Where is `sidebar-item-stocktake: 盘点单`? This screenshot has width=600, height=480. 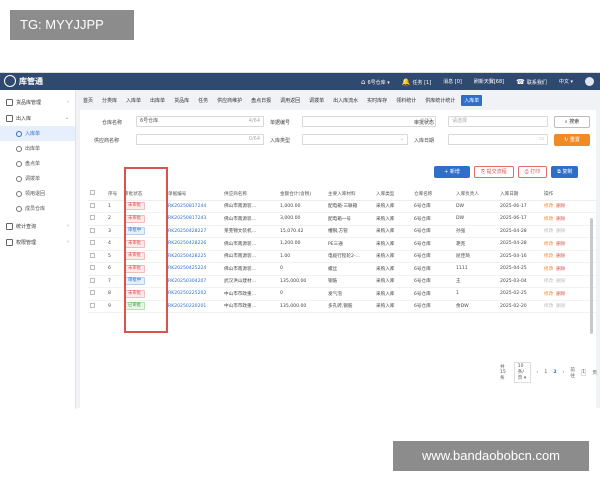 sidebar-item-stocktake: 盘点单 is located at coordinates (37, 163).